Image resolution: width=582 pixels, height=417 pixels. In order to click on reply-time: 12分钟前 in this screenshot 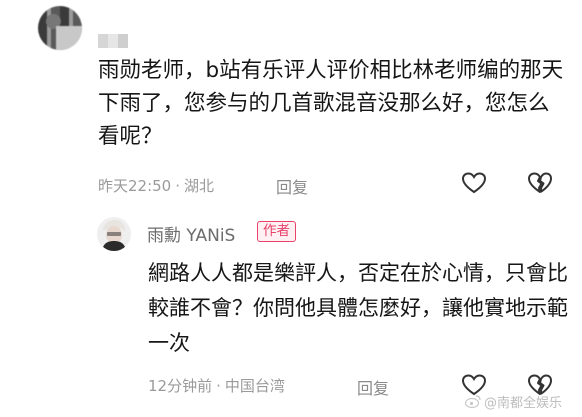, I will do `click(180, 386)`.